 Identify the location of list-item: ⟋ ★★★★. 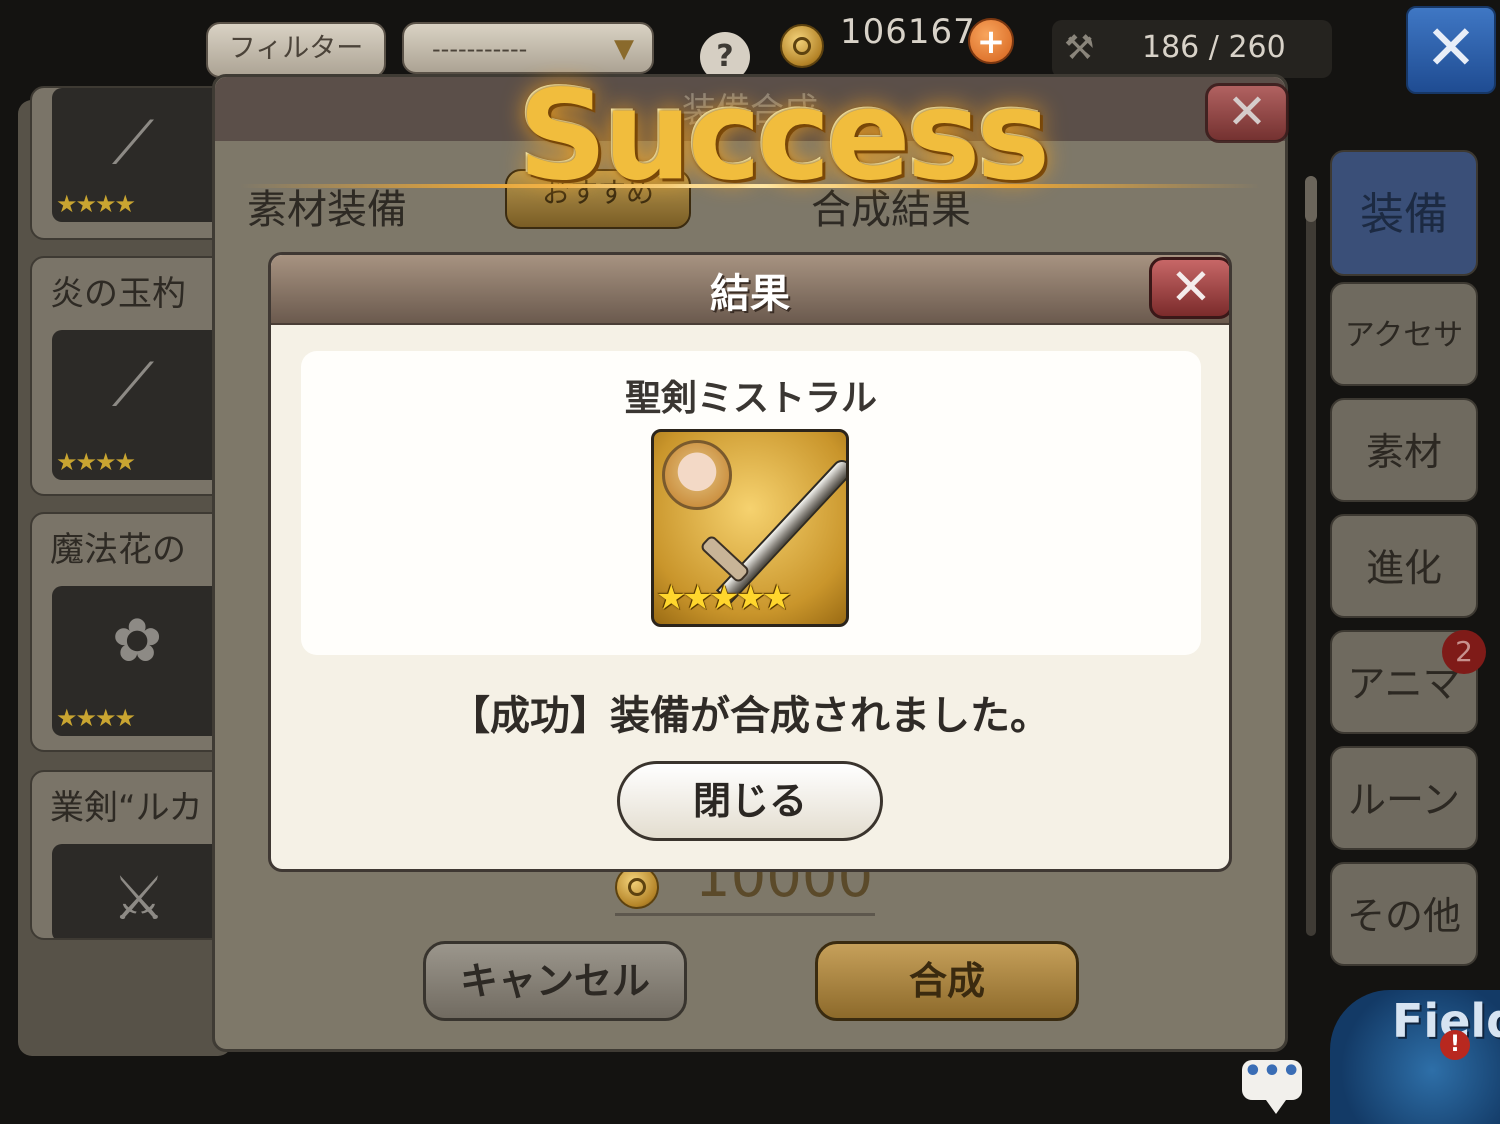
(130, 163).